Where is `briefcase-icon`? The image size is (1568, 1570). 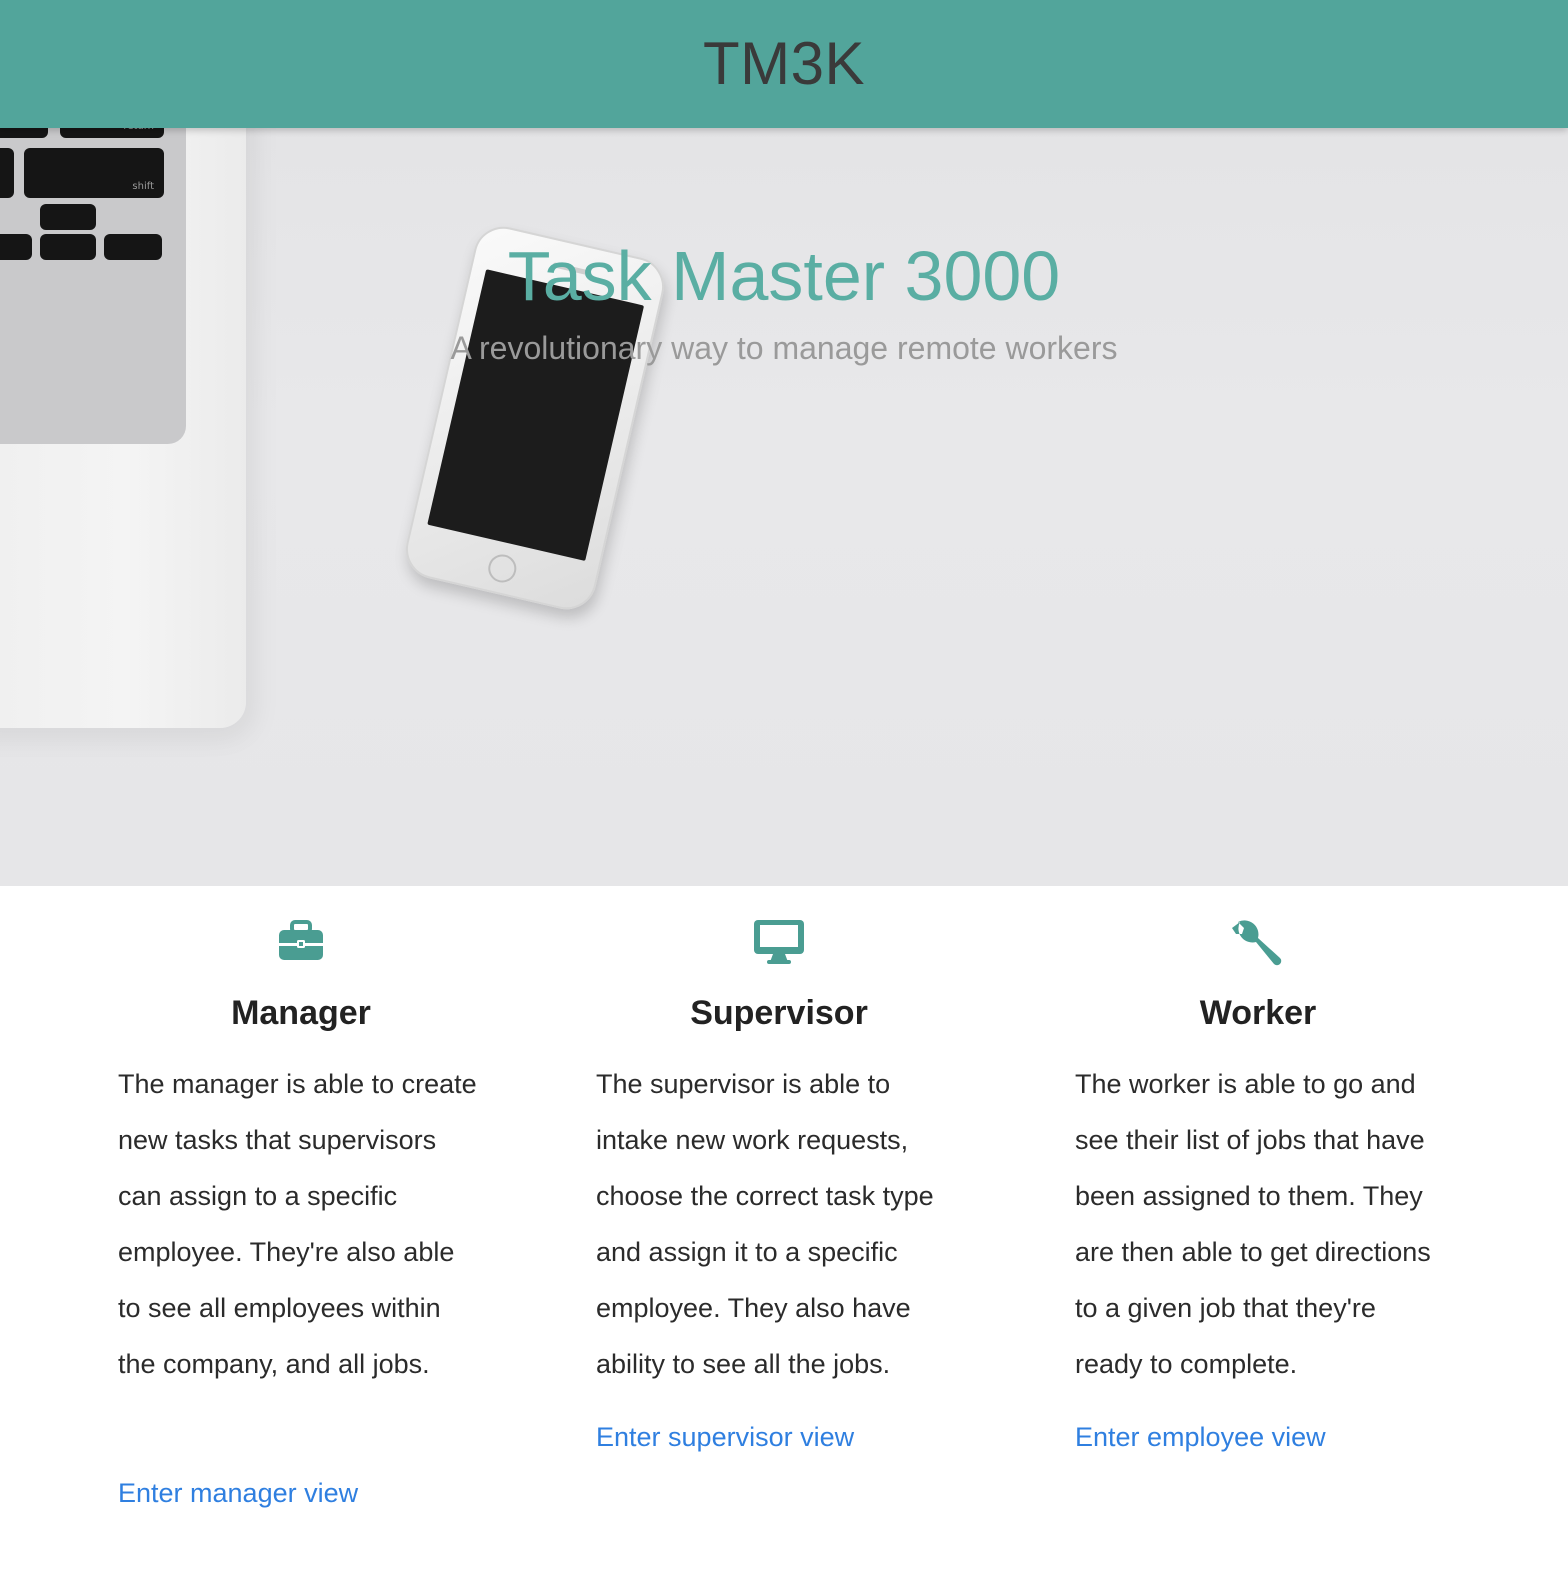 briefcase-icon is located at coordinates (301, 940).